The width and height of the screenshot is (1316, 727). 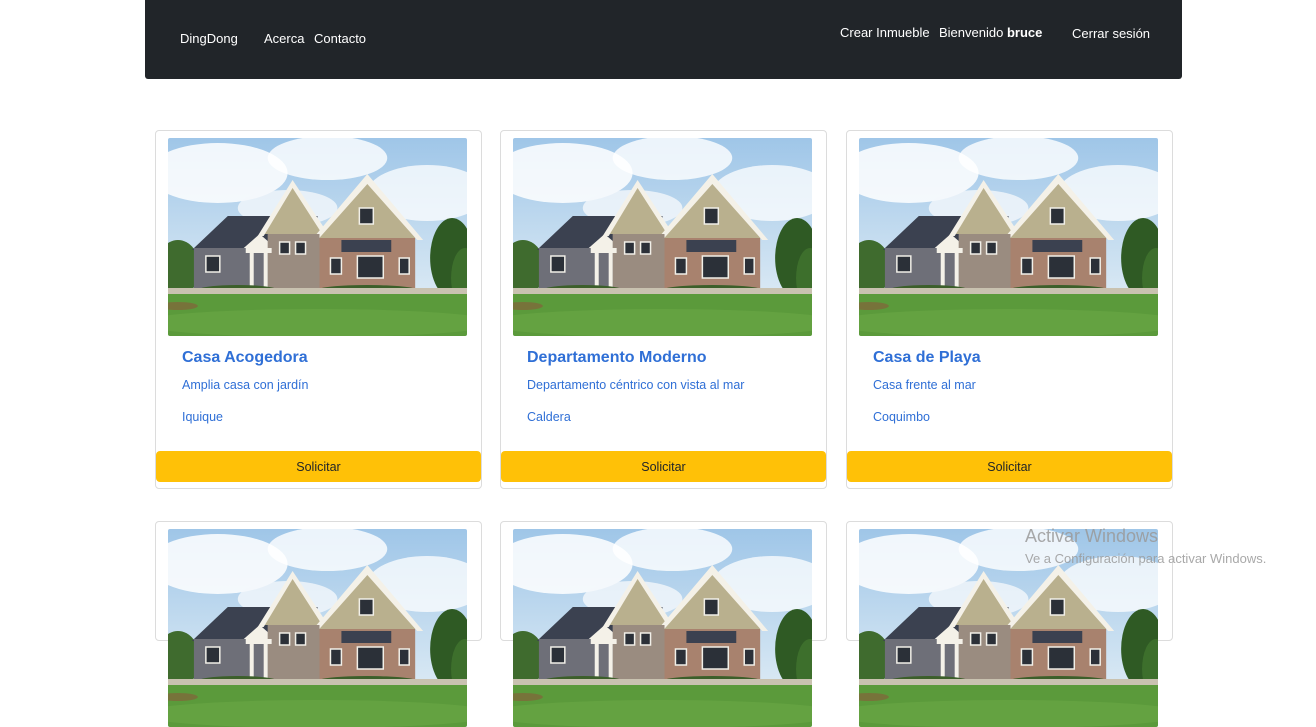 I want to click on listing-city: Caldera, so click(x=549, y=417).